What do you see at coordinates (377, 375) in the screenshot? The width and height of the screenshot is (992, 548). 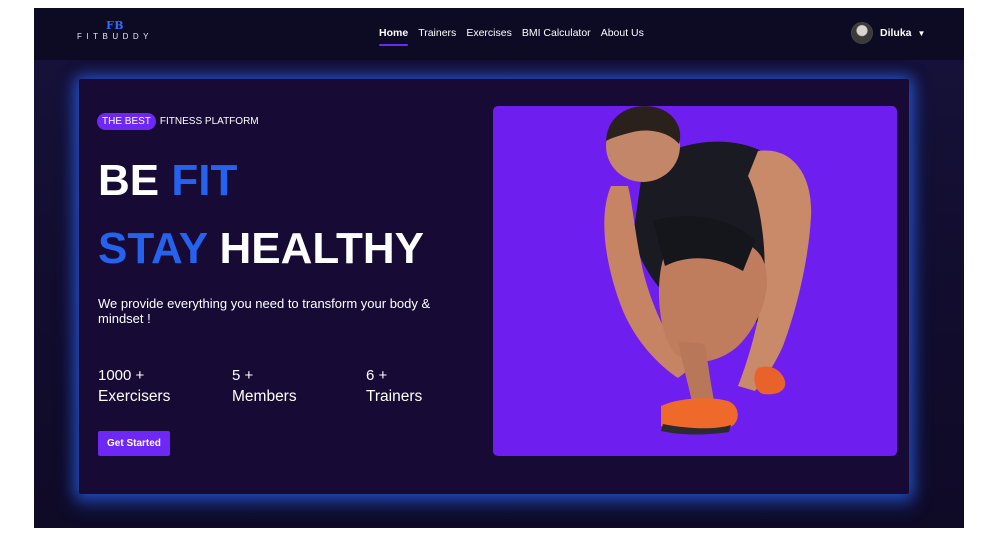 I see `stat-value: 6 +` at bounding box center [377, 375].